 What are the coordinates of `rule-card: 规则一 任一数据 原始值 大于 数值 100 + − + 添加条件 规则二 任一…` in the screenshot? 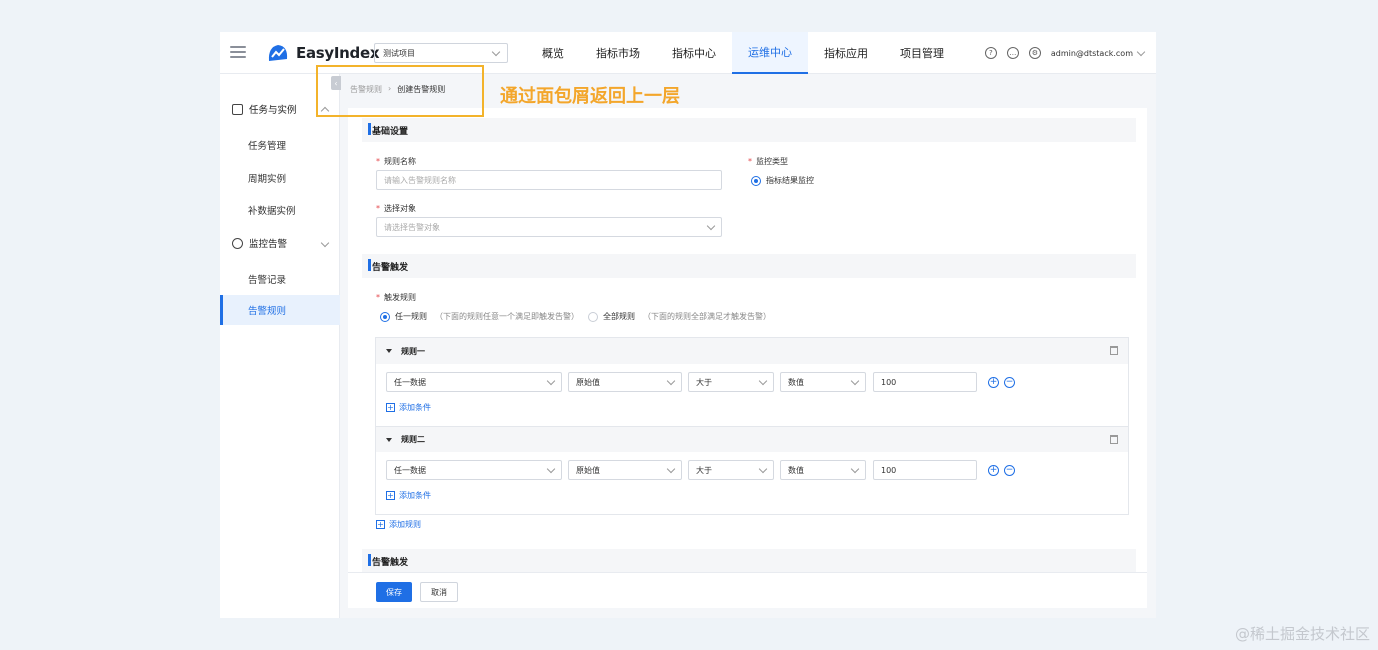 It's located at (752, 426).